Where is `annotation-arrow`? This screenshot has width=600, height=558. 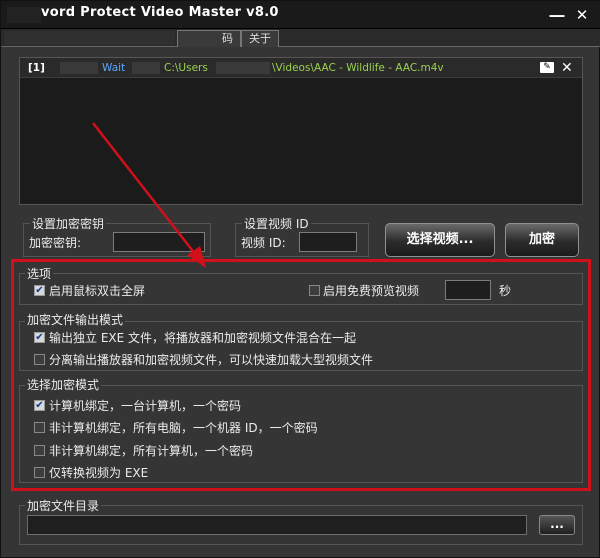
annotation-arrow is located at coordinates (149, 195).